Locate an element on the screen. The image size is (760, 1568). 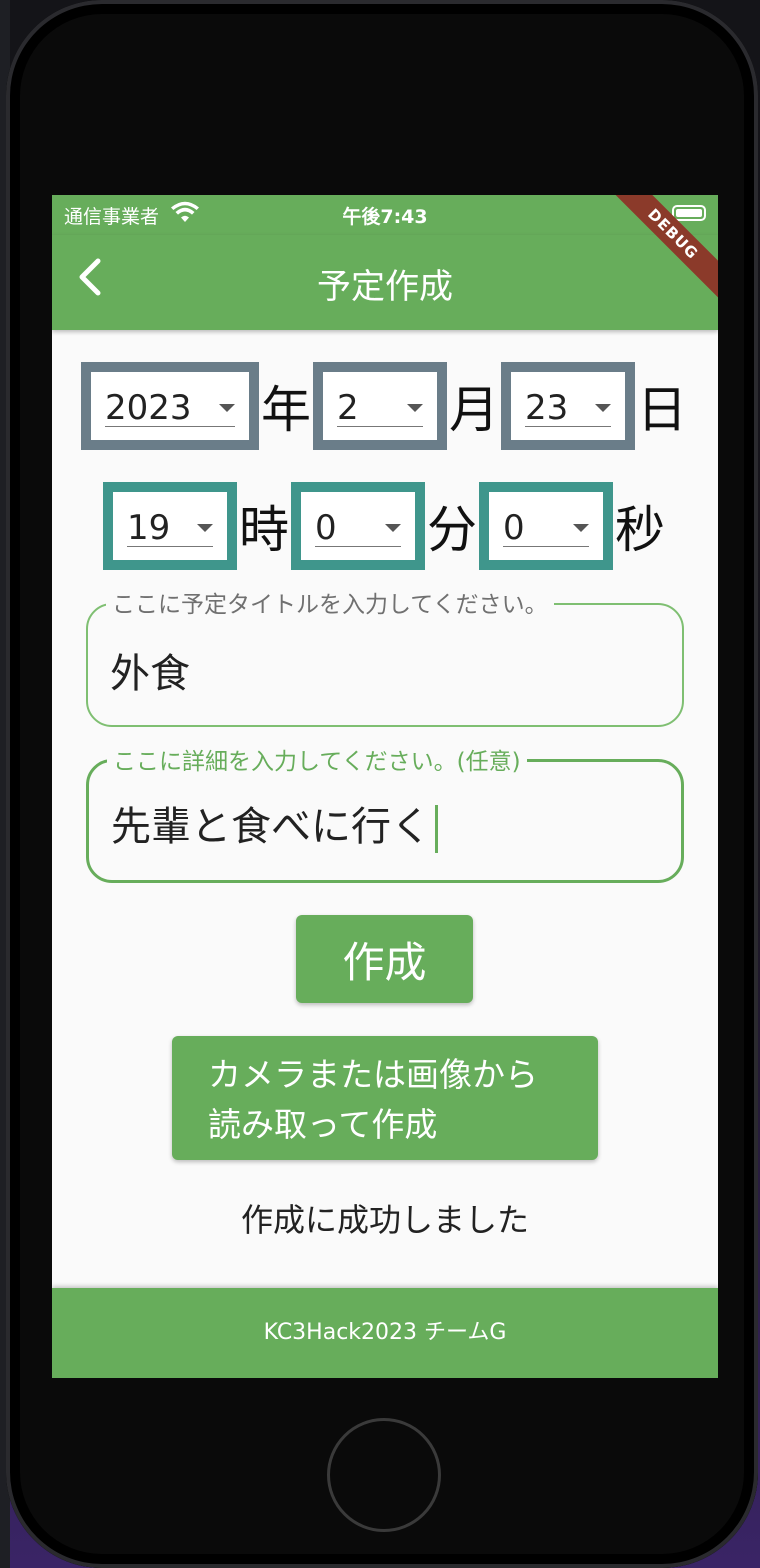
second-dropdown: 0 is located at coordinates (546, 528).